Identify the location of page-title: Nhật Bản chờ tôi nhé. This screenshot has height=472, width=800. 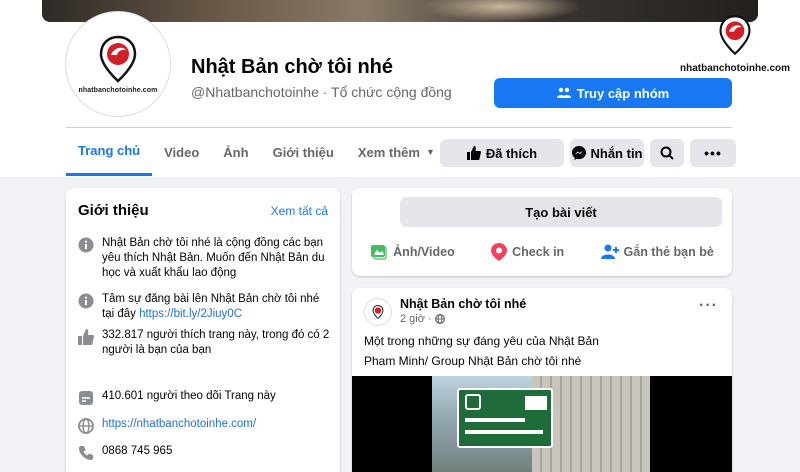
(292, 67).